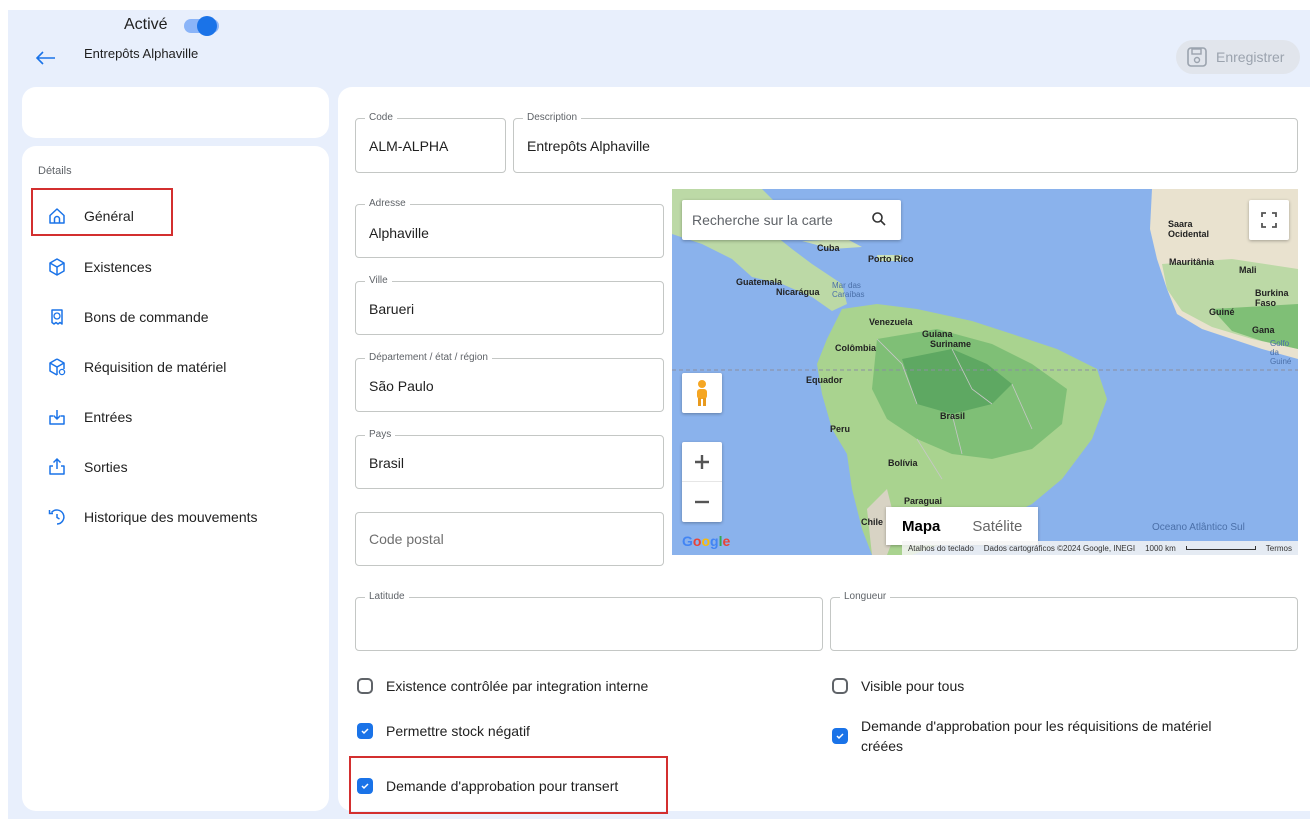 The image size is (1310, 819). Describe the element at coordinates (177, 467) in the screenshot. I see `sidebar-item-exits: Sorties` at that location.